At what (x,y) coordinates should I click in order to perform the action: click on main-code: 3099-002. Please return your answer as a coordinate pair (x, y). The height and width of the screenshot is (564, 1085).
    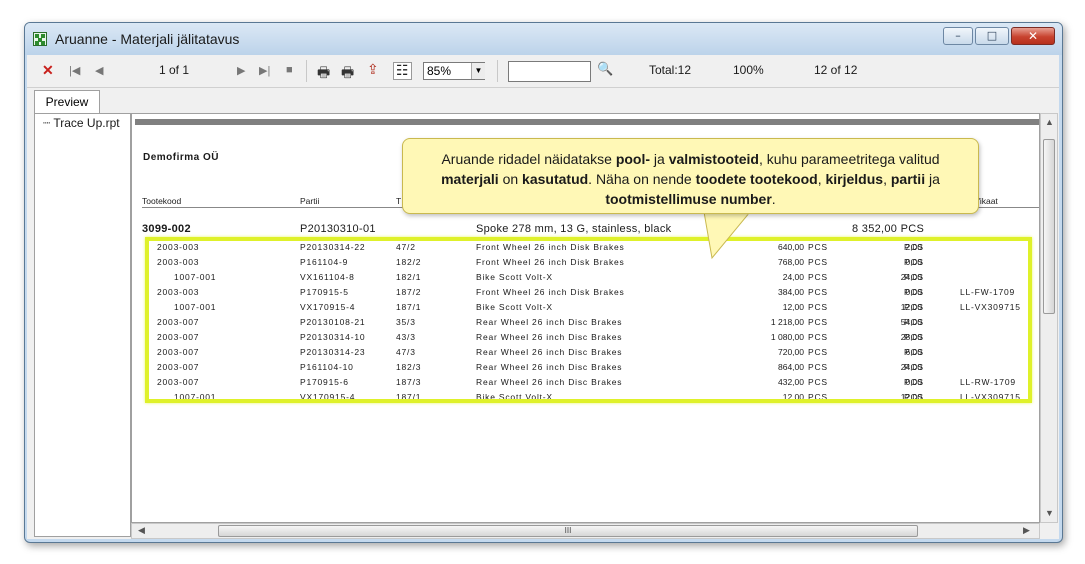
    Looking at the image, I should click on (166, 229).